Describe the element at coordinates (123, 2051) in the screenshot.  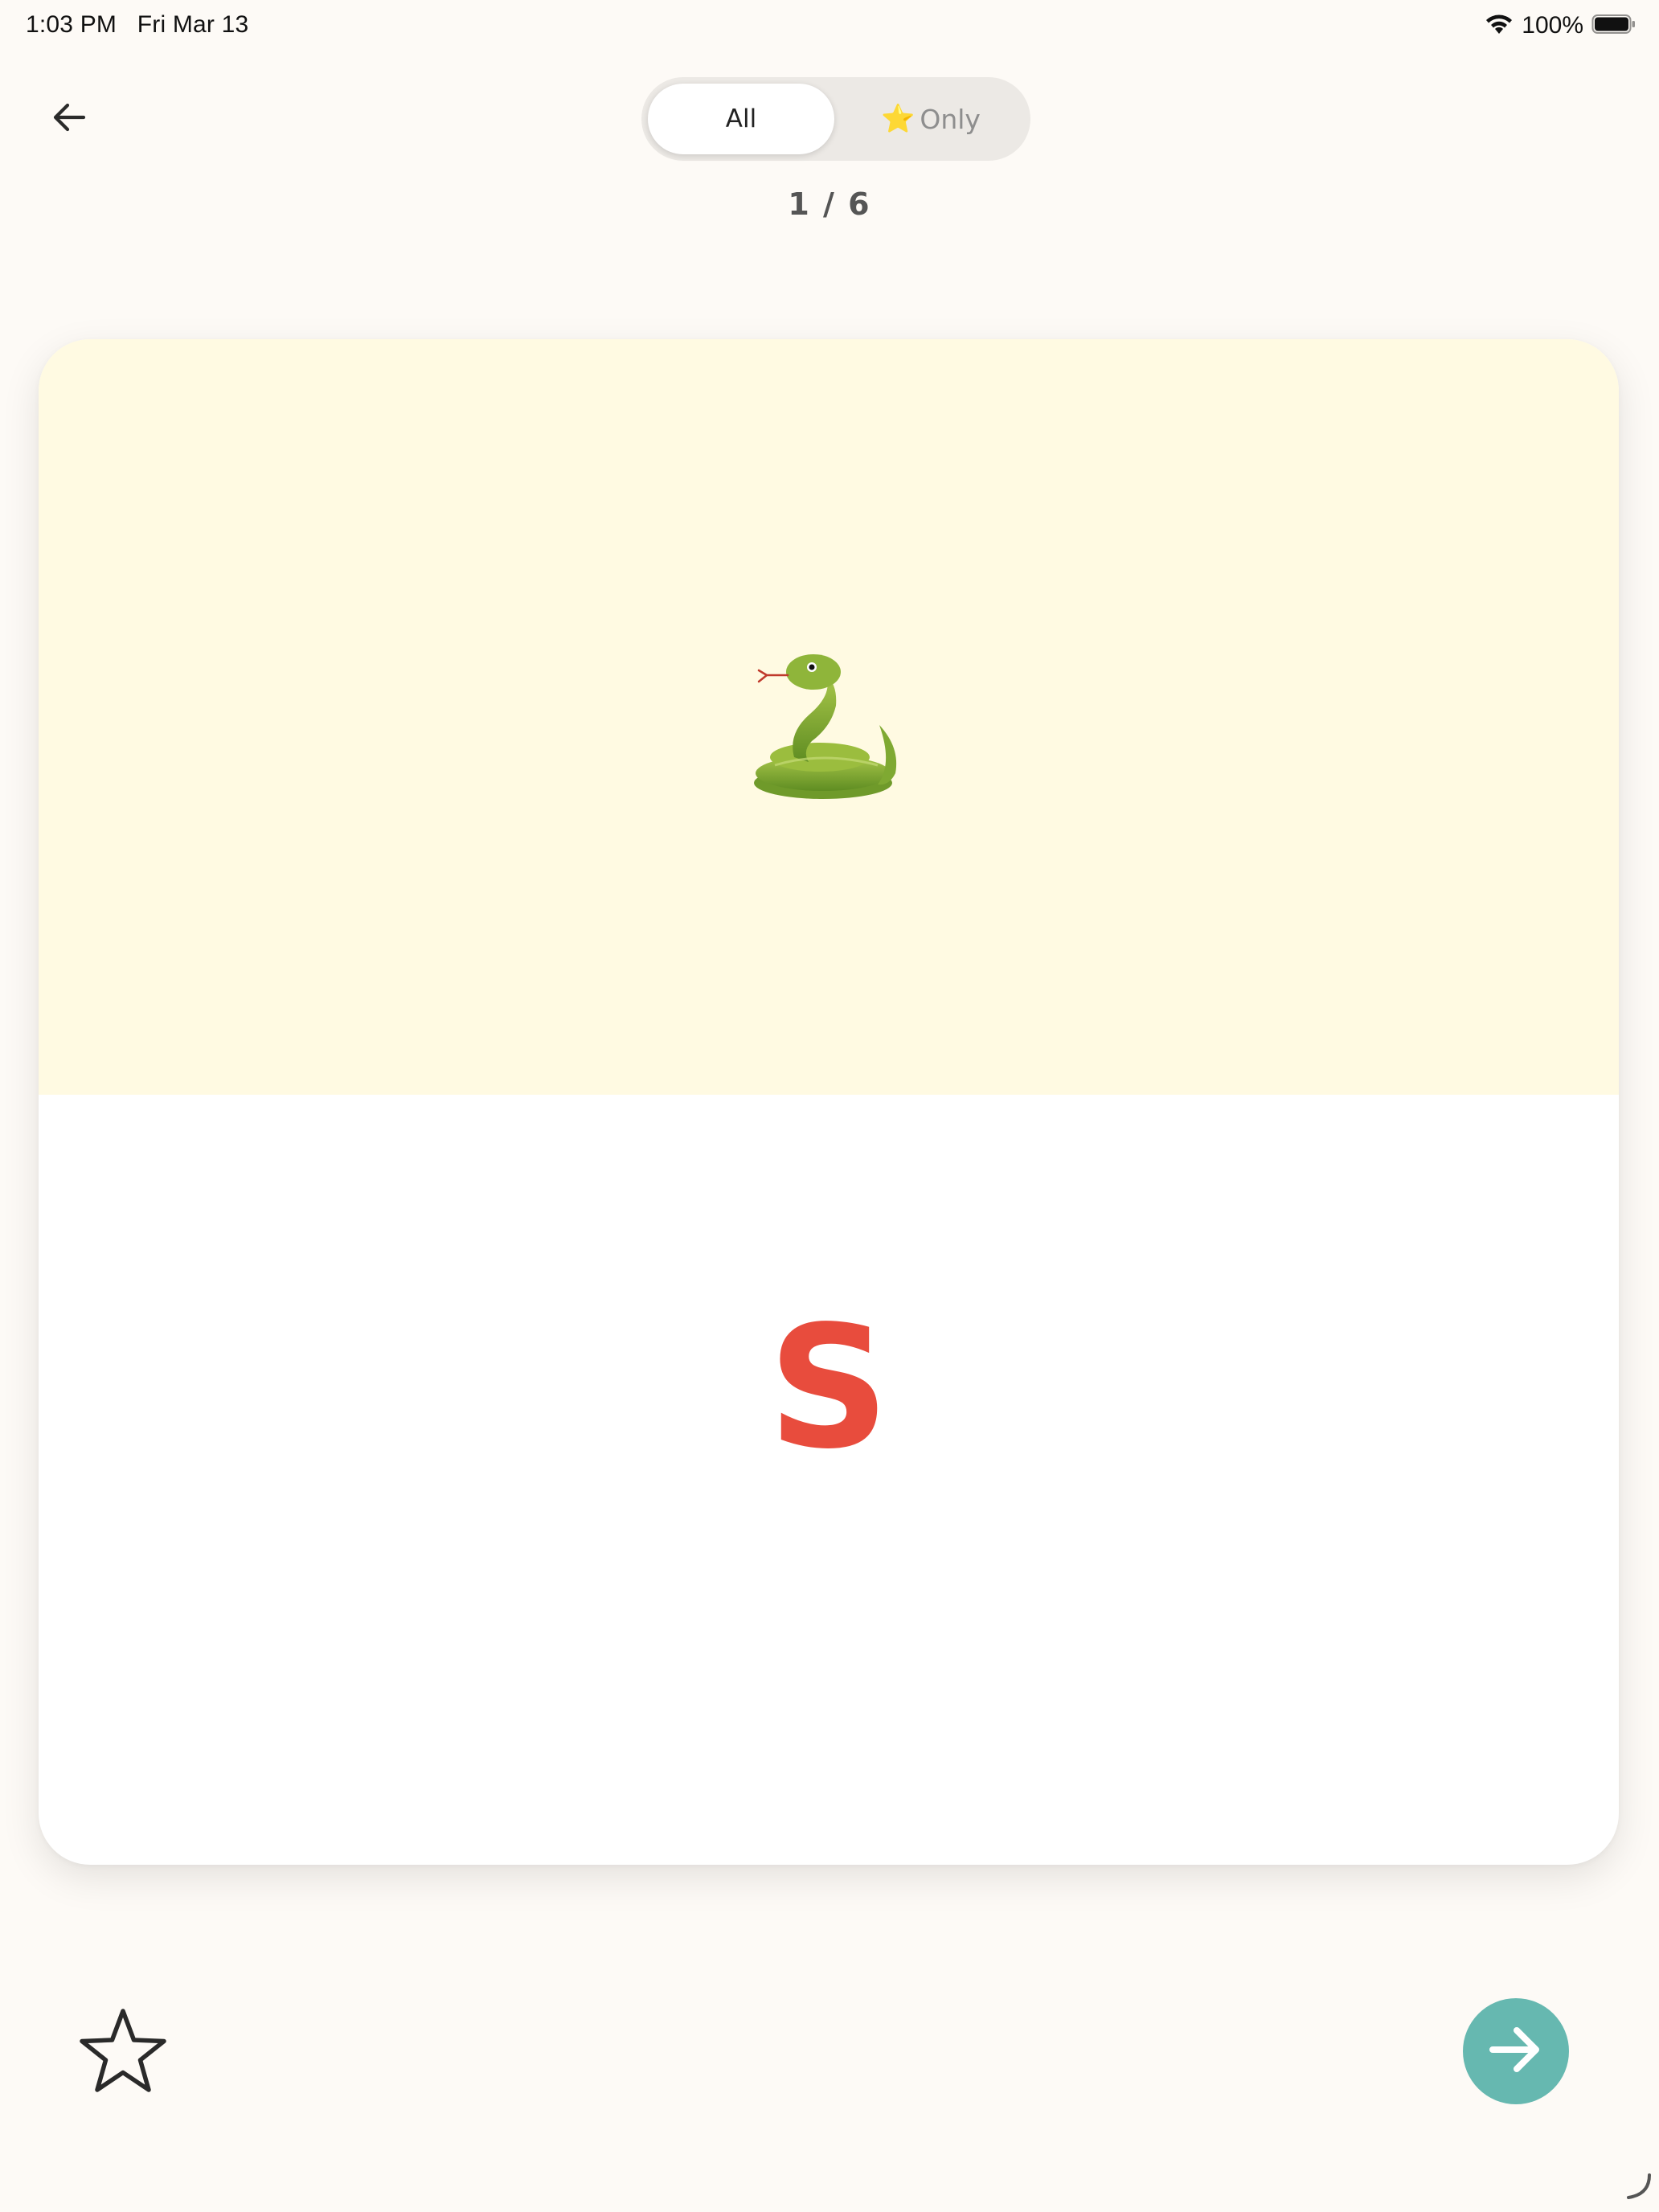
I see `favorite-button` at that location.